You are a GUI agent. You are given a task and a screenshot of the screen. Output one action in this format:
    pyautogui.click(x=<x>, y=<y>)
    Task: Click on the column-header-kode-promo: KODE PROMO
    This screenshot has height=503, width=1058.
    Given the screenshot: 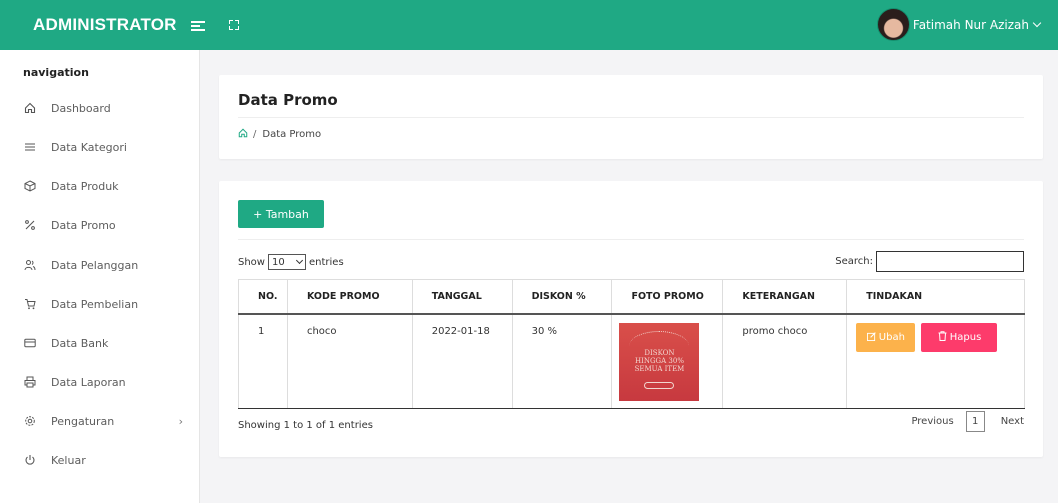 What is the action you would take?
    pyautogui.click(x=349, y=297)
    